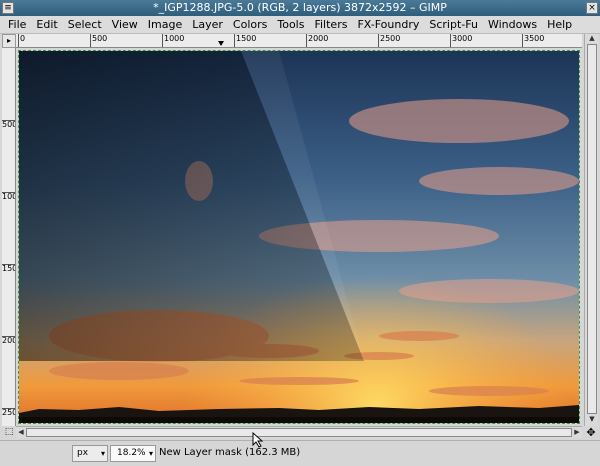  I want to click on horizontal-scrollbar: ◀ ▶, so click(299, 432).